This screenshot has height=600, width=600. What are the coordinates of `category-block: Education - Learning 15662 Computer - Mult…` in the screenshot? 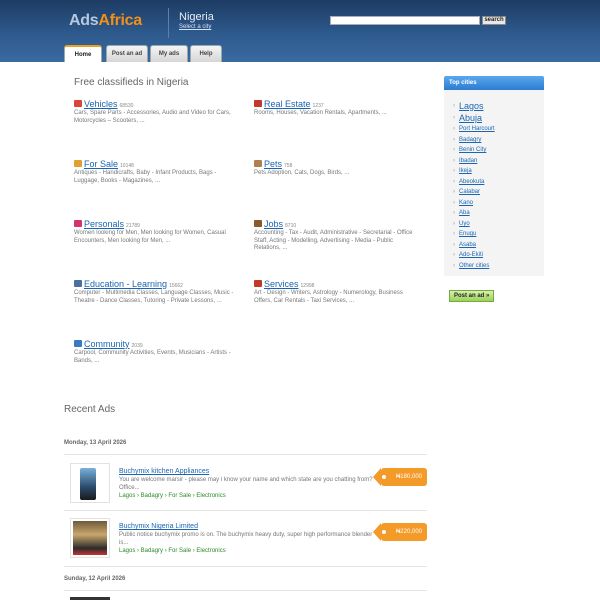 It's located at (154, 292).